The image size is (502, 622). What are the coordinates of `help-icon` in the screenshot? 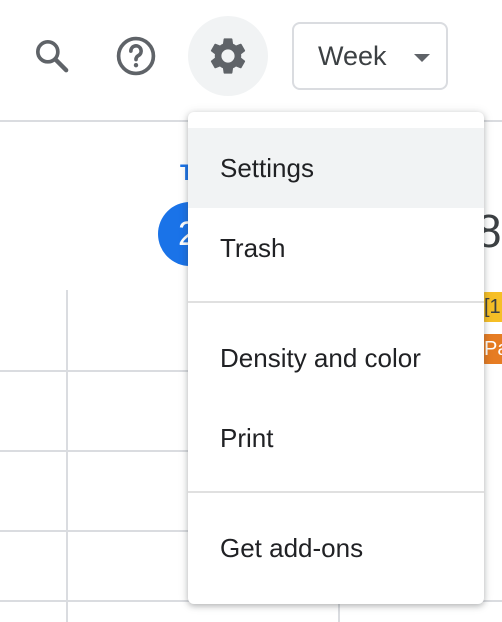 It's located at (136, 56).